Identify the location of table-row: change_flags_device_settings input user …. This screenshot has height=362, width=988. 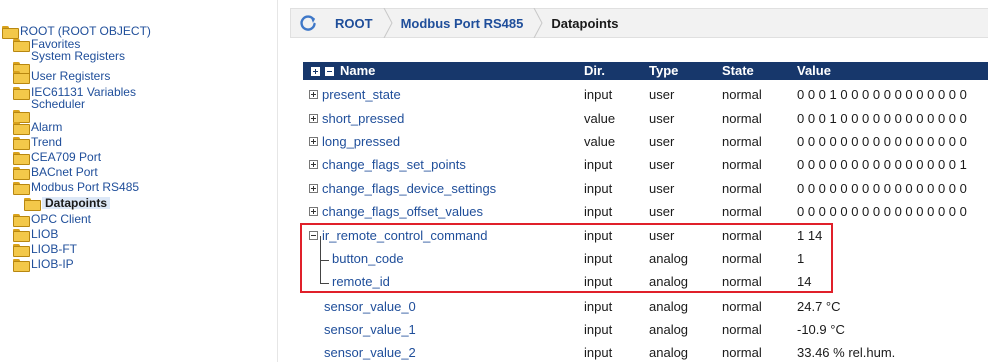
(645, 188).